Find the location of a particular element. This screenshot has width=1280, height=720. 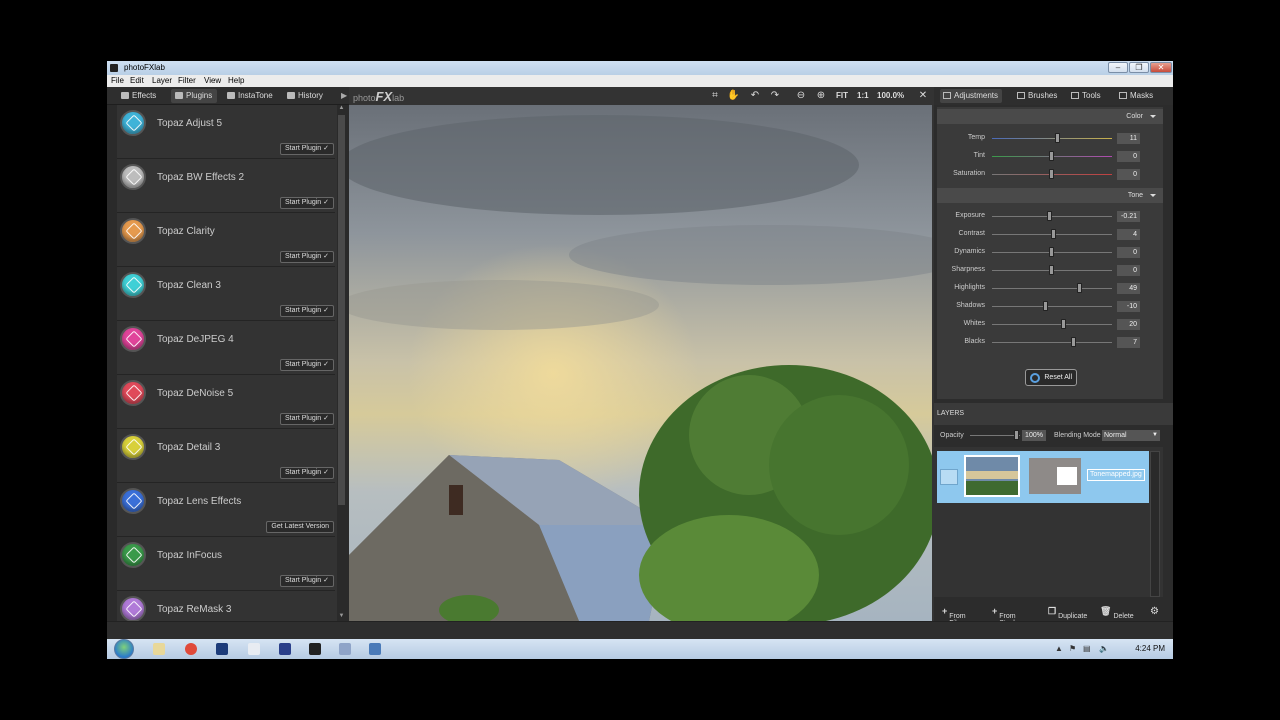

plugin-item: Topaz Detail 3 Start Plugin ✓ is located at coordinates (226, 456).